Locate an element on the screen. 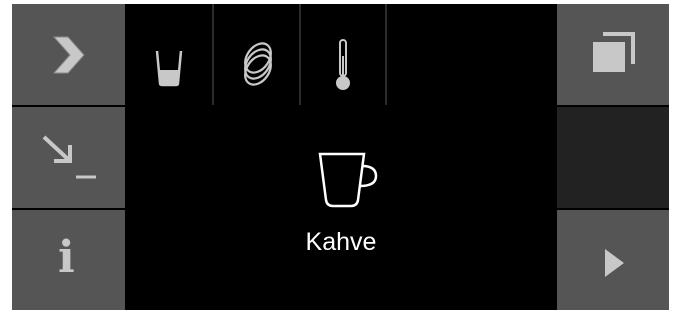 This screenshot has height=311, width=681. copy-icon is located at coordinates (614, 52).